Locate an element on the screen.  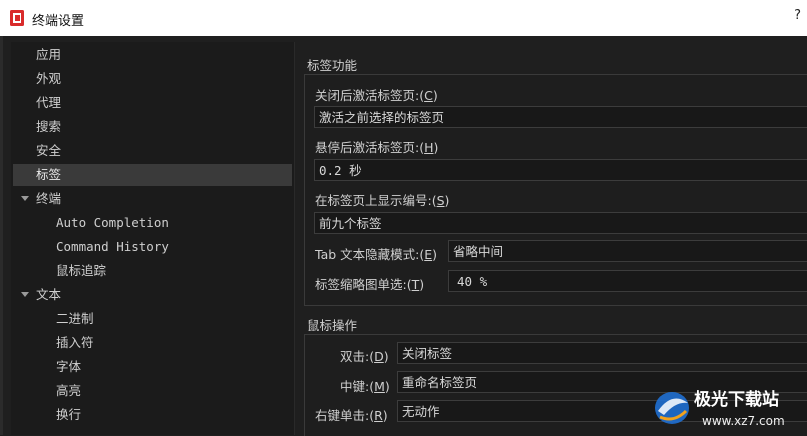
sidebar-item-auto-completion: Auto Completion is located at coordinates (152, 223).